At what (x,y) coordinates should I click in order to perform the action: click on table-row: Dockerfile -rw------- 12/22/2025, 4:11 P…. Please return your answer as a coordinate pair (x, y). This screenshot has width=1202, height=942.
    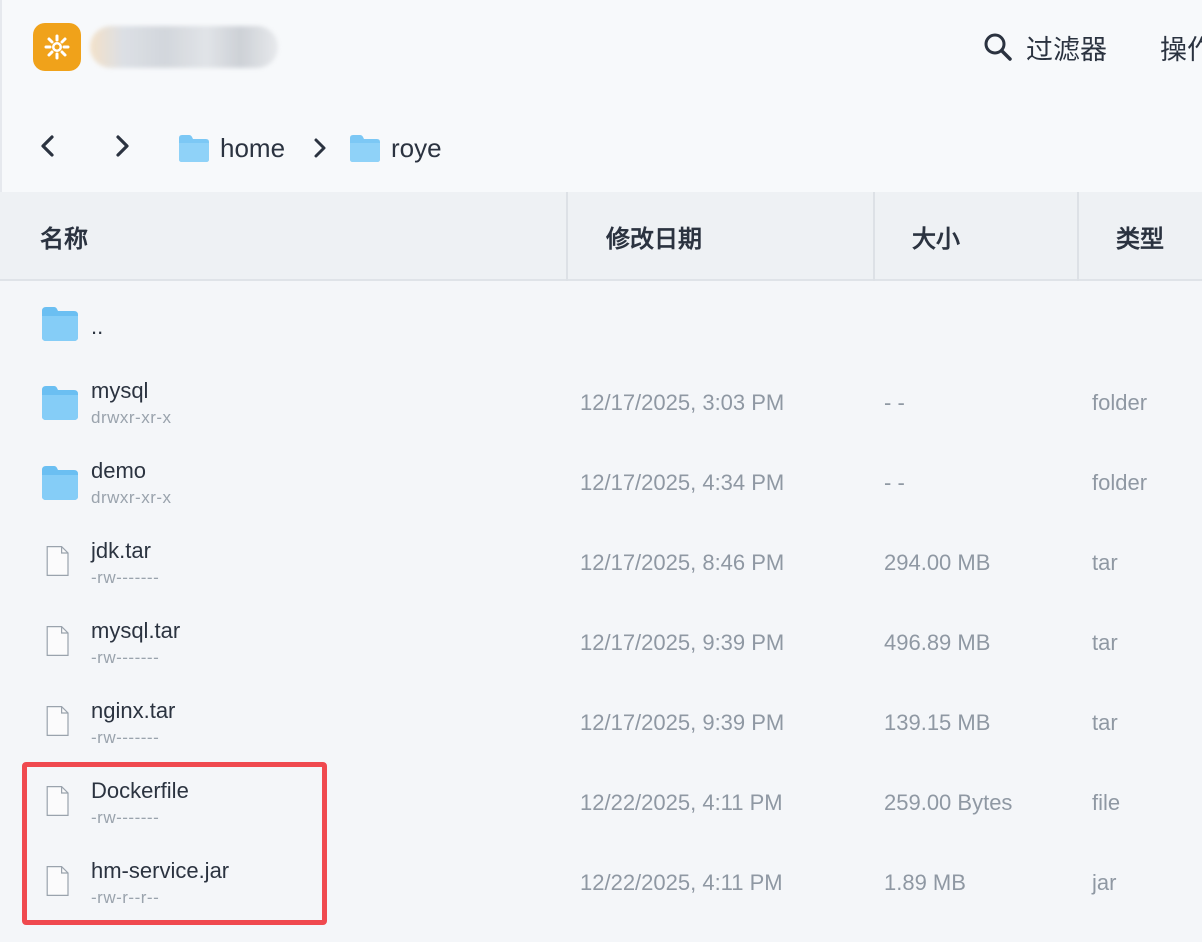
    Looking at the image, I should click on (601, 802).